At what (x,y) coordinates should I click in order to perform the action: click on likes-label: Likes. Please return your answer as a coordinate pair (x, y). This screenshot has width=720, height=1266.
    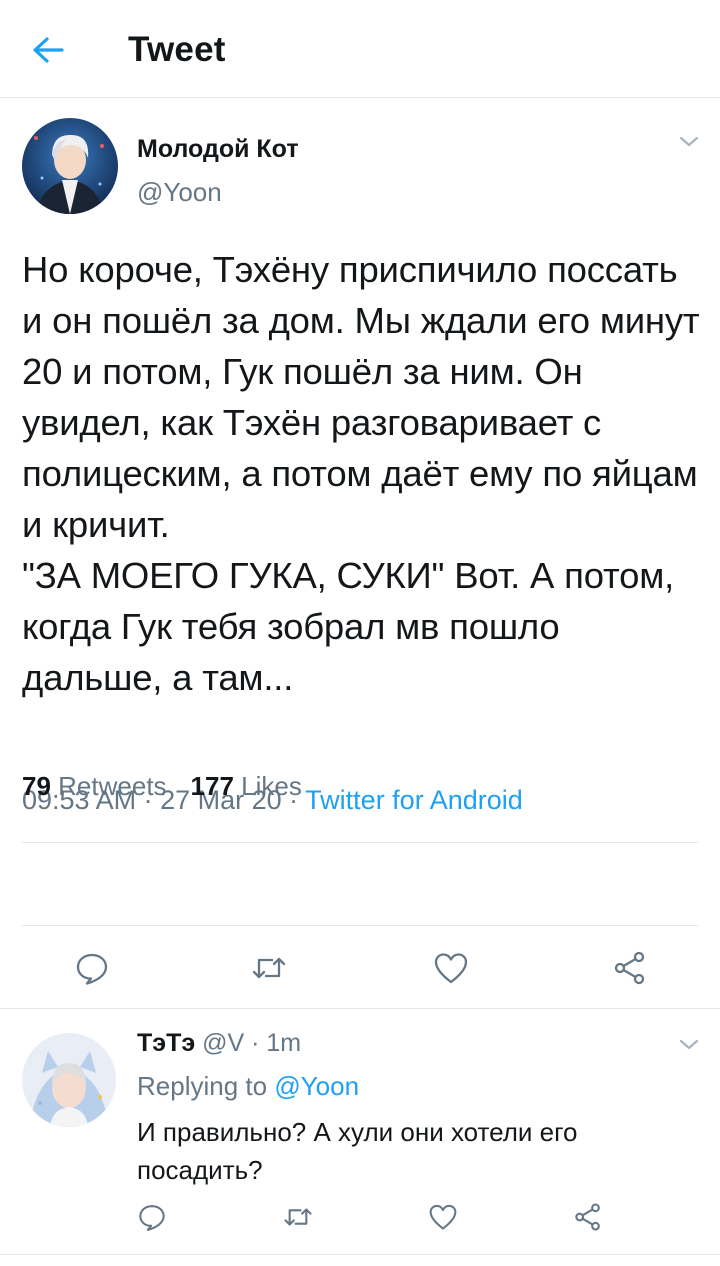
    Looking at the image, I should click on (271, 786).